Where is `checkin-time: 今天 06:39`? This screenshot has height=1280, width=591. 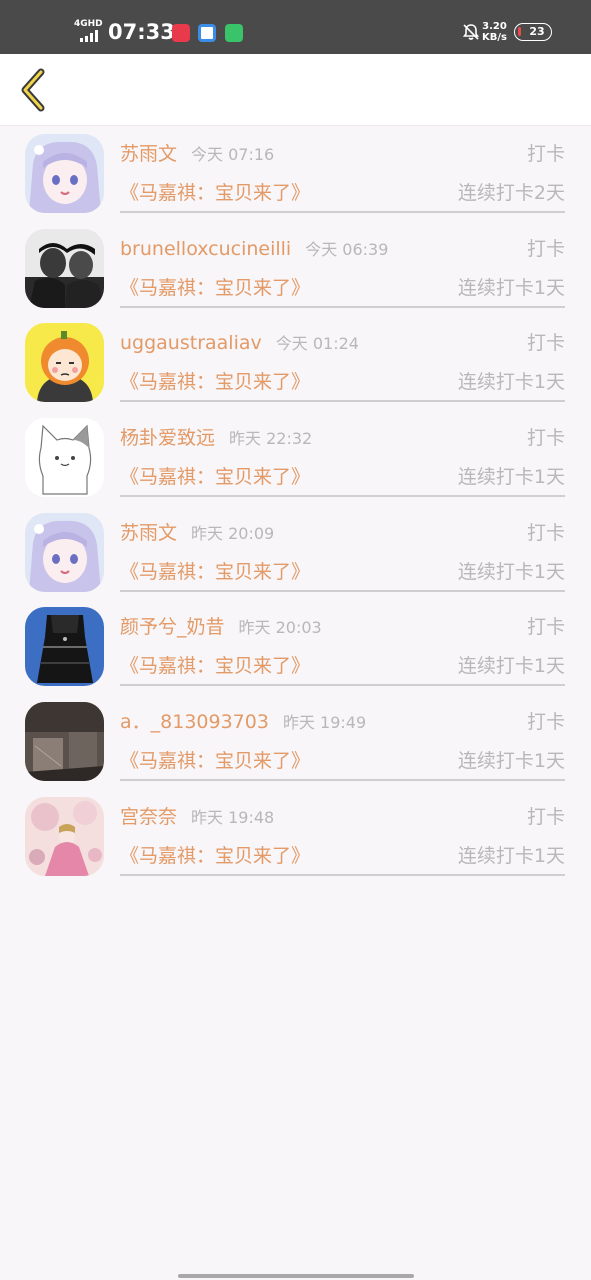
checkin-time: 今天 06:39 is located at coordinates (347, 249).